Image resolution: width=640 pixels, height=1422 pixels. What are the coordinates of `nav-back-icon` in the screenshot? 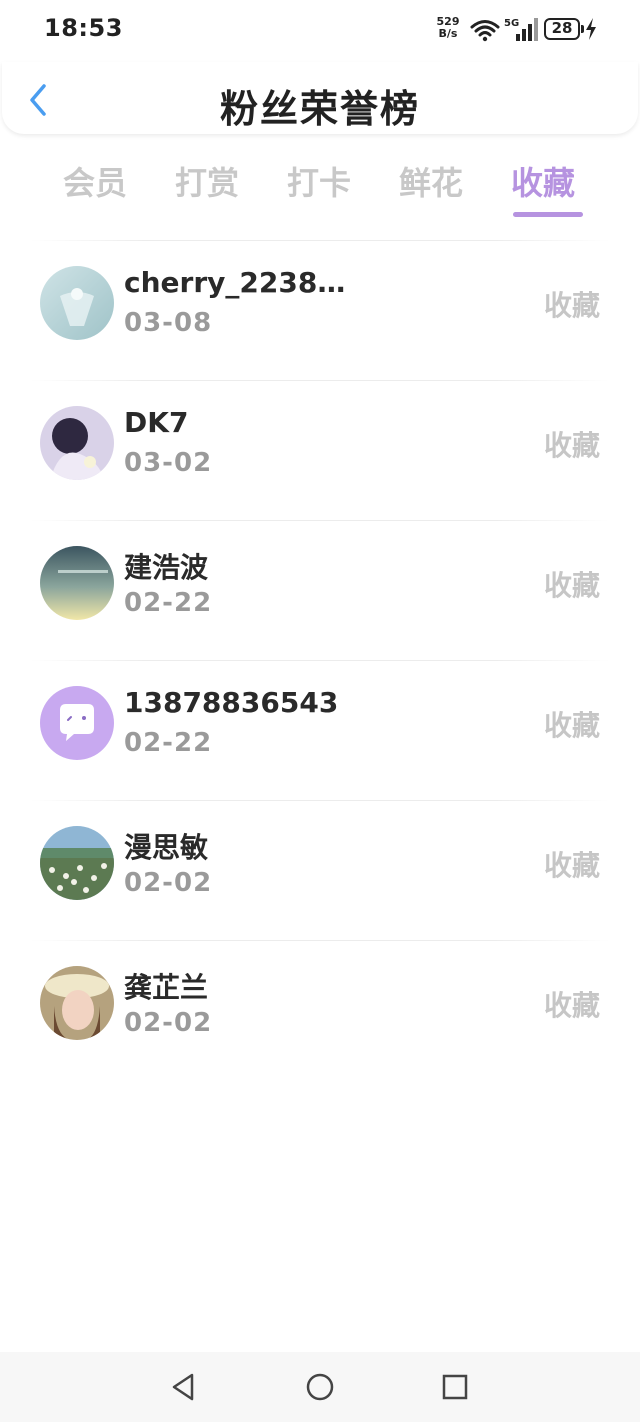 It's located at (183, 1387).